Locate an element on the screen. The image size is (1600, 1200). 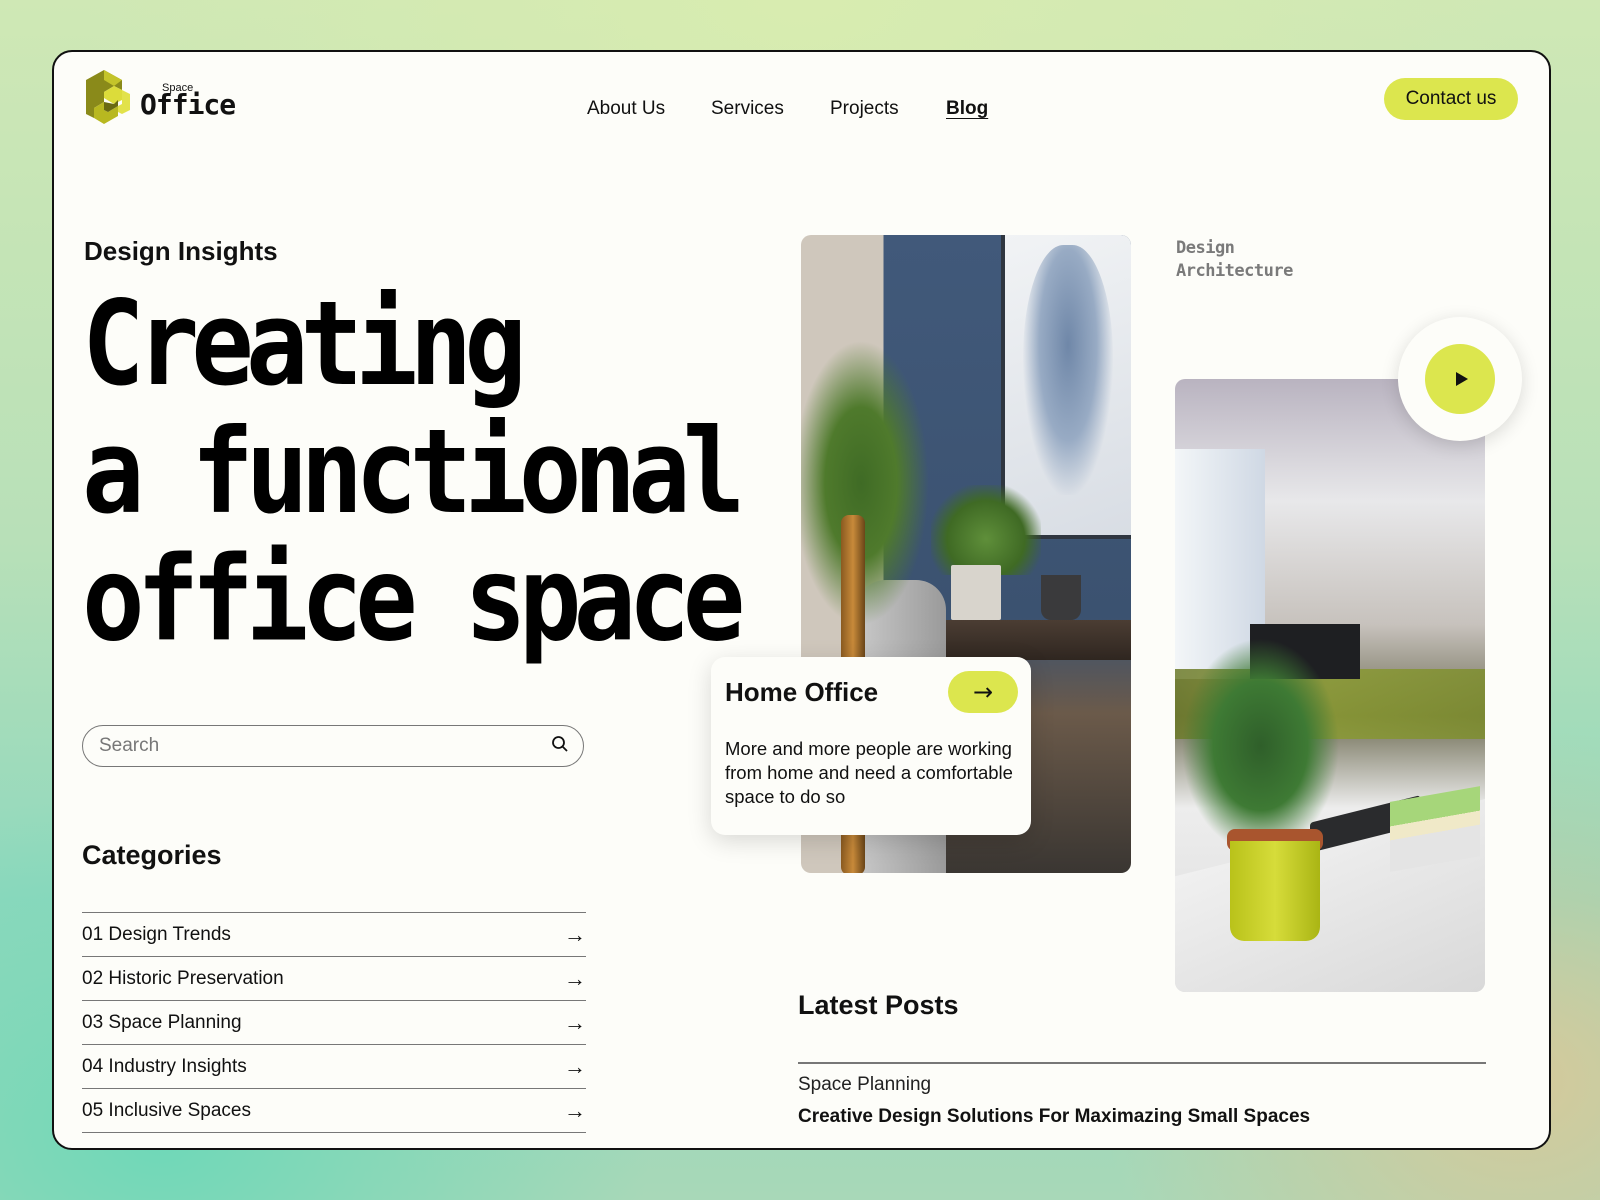
search-box is located at coordinates (333, 746).